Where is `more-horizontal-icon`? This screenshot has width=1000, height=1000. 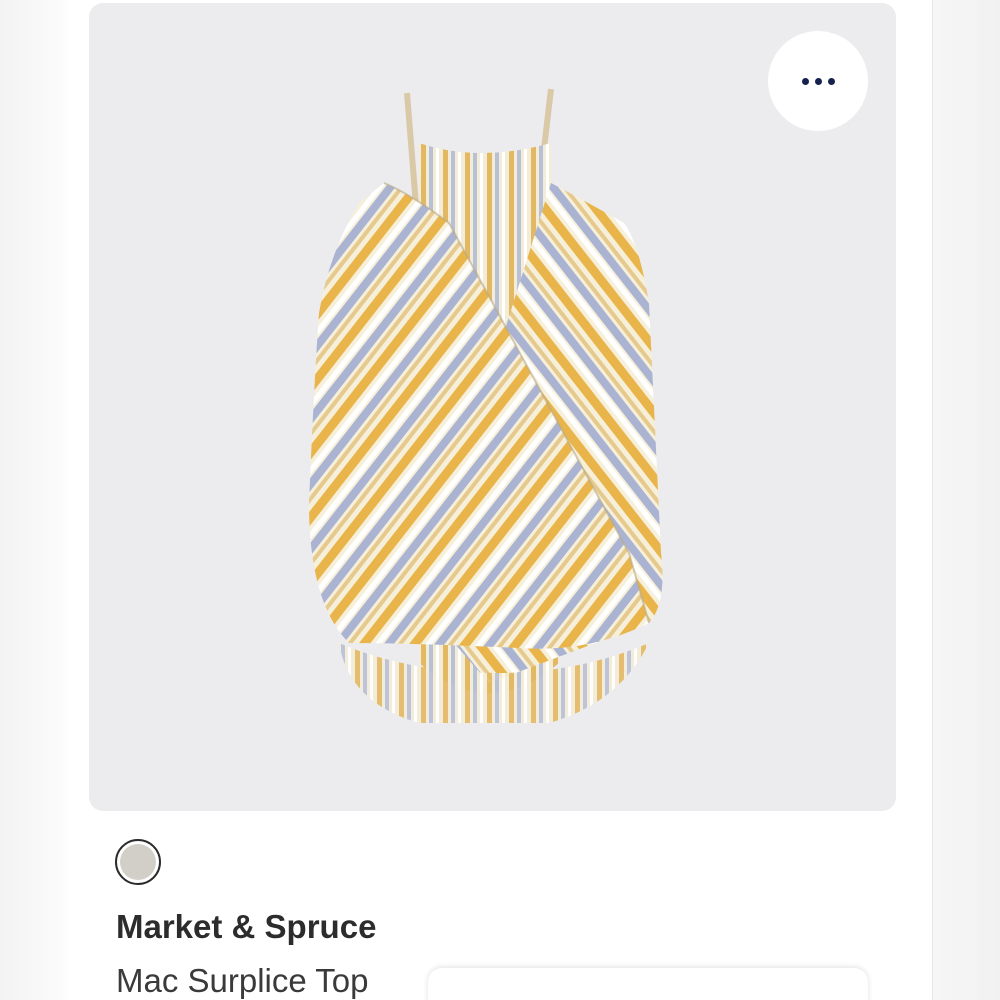 more-horizontal-icon is located at coordinates (805, 81).